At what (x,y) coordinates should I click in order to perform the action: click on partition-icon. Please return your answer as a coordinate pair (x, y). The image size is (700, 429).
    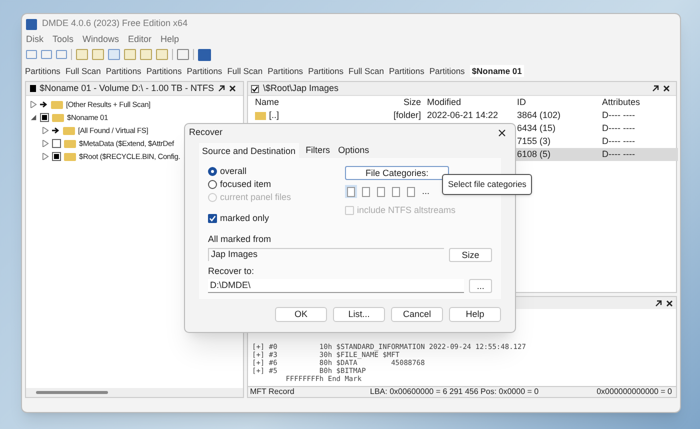
    Looking at the image, I should click on (33, 88).